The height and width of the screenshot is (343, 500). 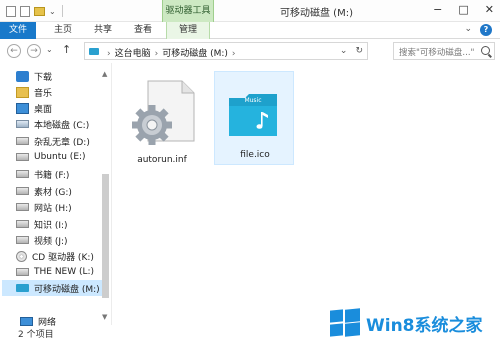 I want to click on window-title: 可移动磁盘 (M:), so click(x=316, y=13).